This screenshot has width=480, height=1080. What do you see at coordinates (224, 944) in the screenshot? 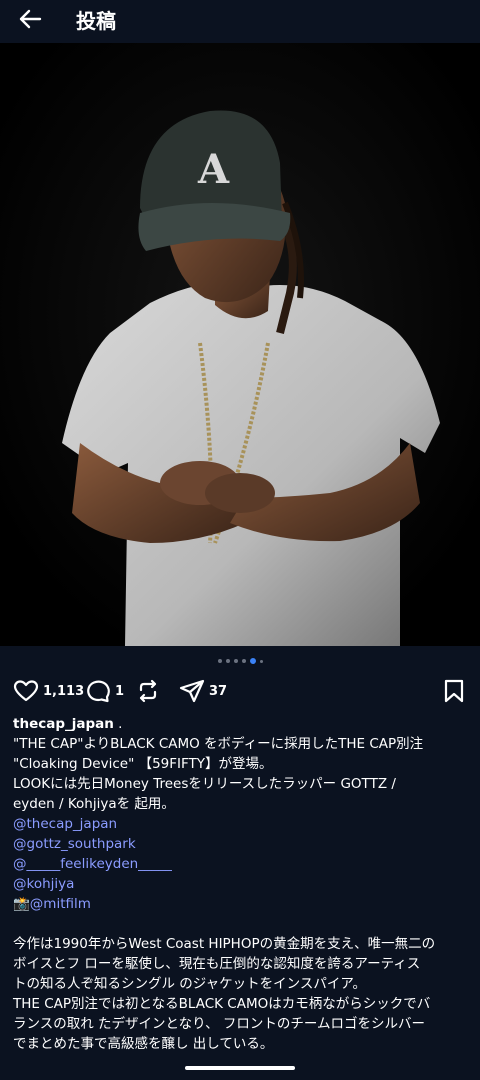
I see `caption-paragraph-line: 今作は1990年からWest Coast HIPHOPの黄金期を支え、唯一無二の` at bounding box center [224, 944].